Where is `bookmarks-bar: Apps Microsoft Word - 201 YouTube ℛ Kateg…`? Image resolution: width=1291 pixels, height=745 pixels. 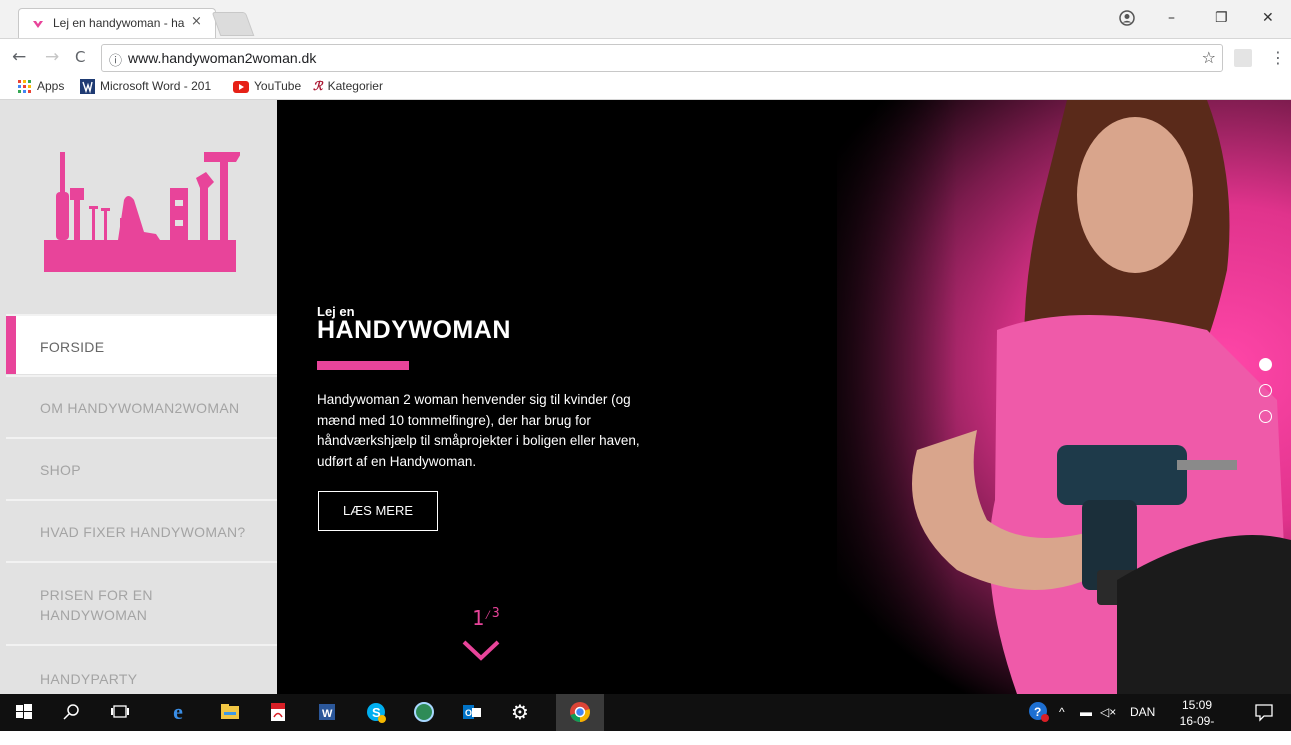 bookmarks-bar: Apps Microsoft Word - 201 YouTube ℛ Kateg… is located at coordinates (645, 88).